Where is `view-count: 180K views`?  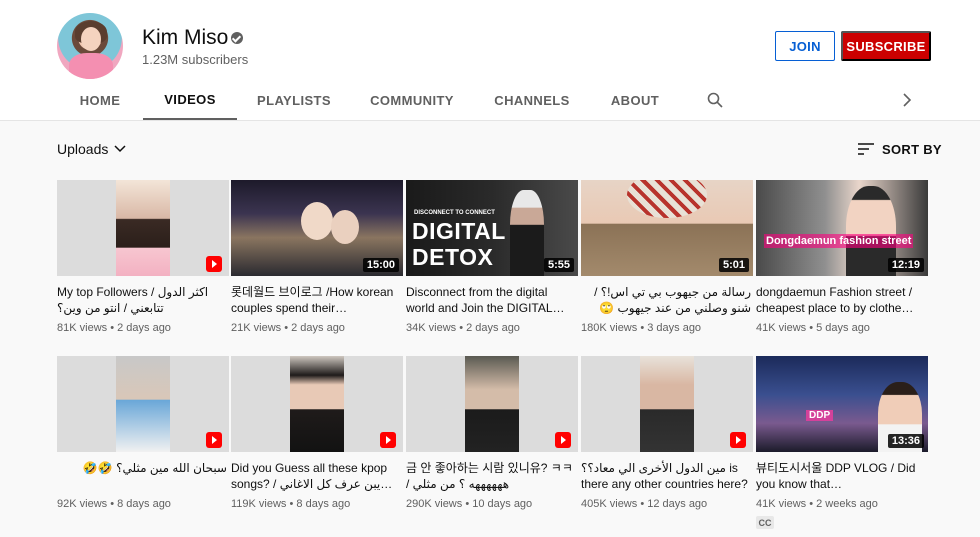 view-count: 180K views is located at coordinates (609, 328).